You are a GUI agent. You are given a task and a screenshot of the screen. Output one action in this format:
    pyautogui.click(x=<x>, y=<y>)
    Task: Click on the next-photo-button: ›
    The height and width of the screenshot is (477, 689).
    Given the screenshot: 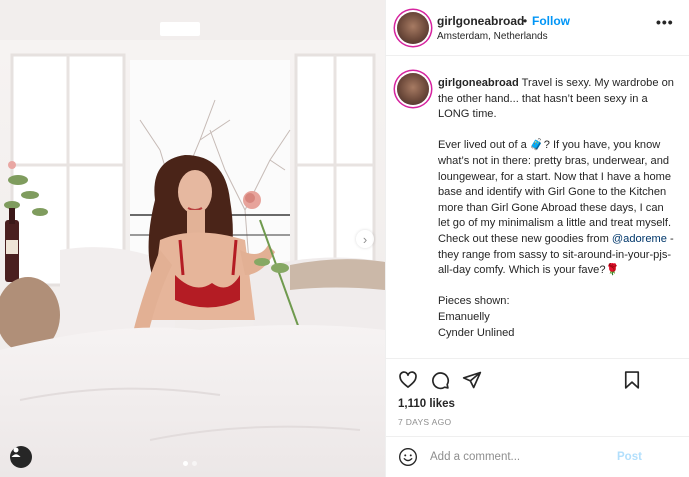 What is the action you would take?
    pyautogui.click(x=365, y=239)
    